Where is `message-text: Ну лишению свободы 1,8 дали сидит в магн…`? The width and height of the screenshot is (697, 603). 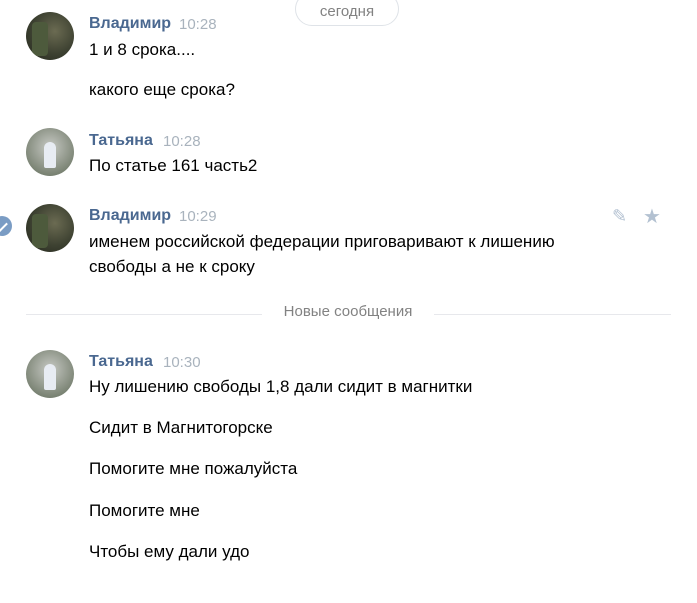 message-text: Ну лишению свободы 1,8 дали сидит в магн… is located at coordinates (281, 386).